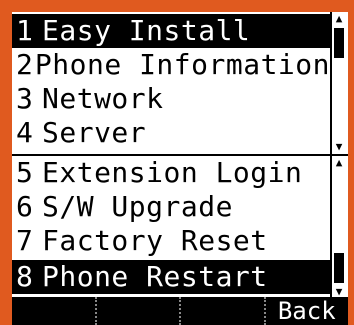 The image size is (354, 325). Describe the element at coordinates (338, 83) in the screenshot. I see `scrollbar-top: ▲ ▼` at that location.